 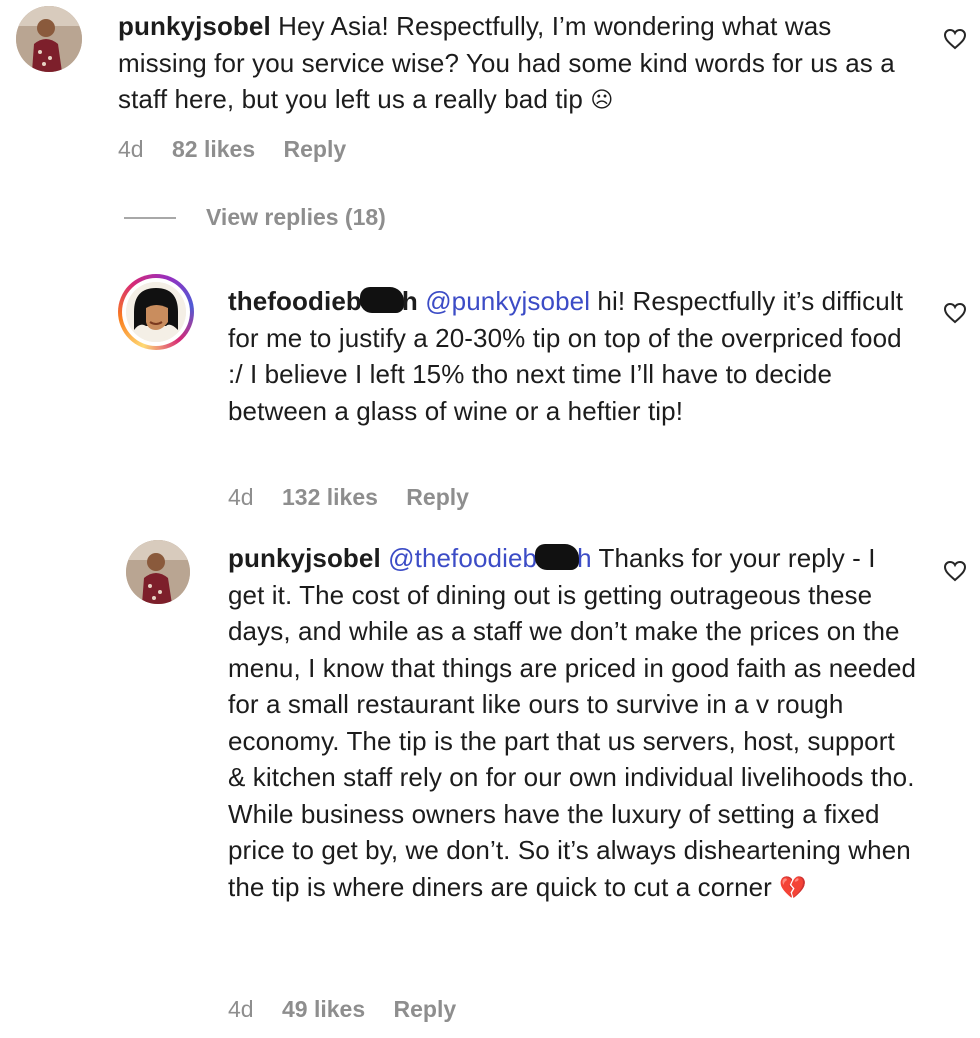 I want to click on mention-end: h, so click(x=584, y=558).